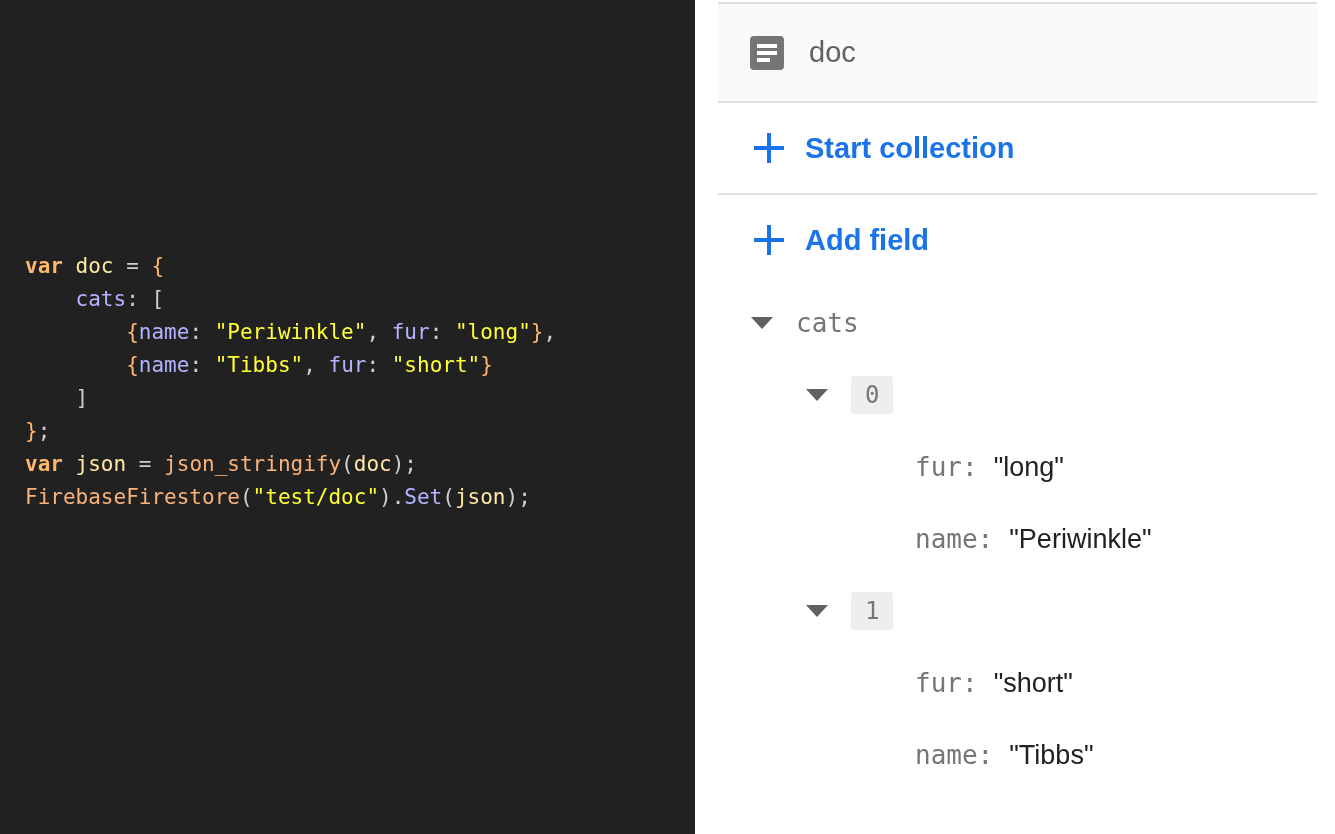  What do you see at coordinates (95, 266) in the screenshot?
I see `code-line: var doc = {` at bounding box center [95, 266].